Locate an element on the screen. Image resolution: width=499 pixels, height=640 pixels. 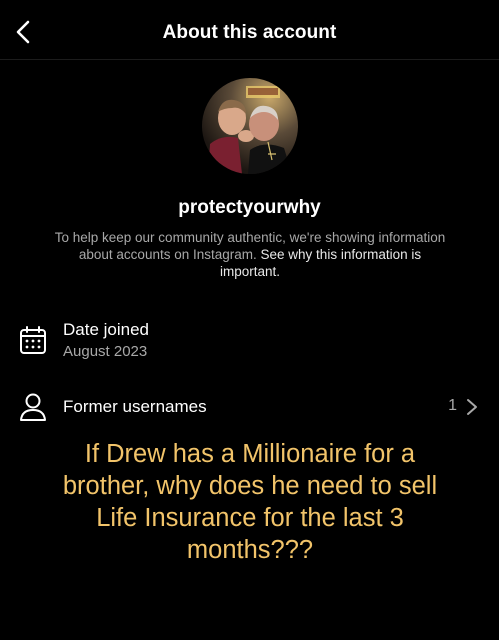
former-usernames-count: 1 is located at coordinates (452, 405).